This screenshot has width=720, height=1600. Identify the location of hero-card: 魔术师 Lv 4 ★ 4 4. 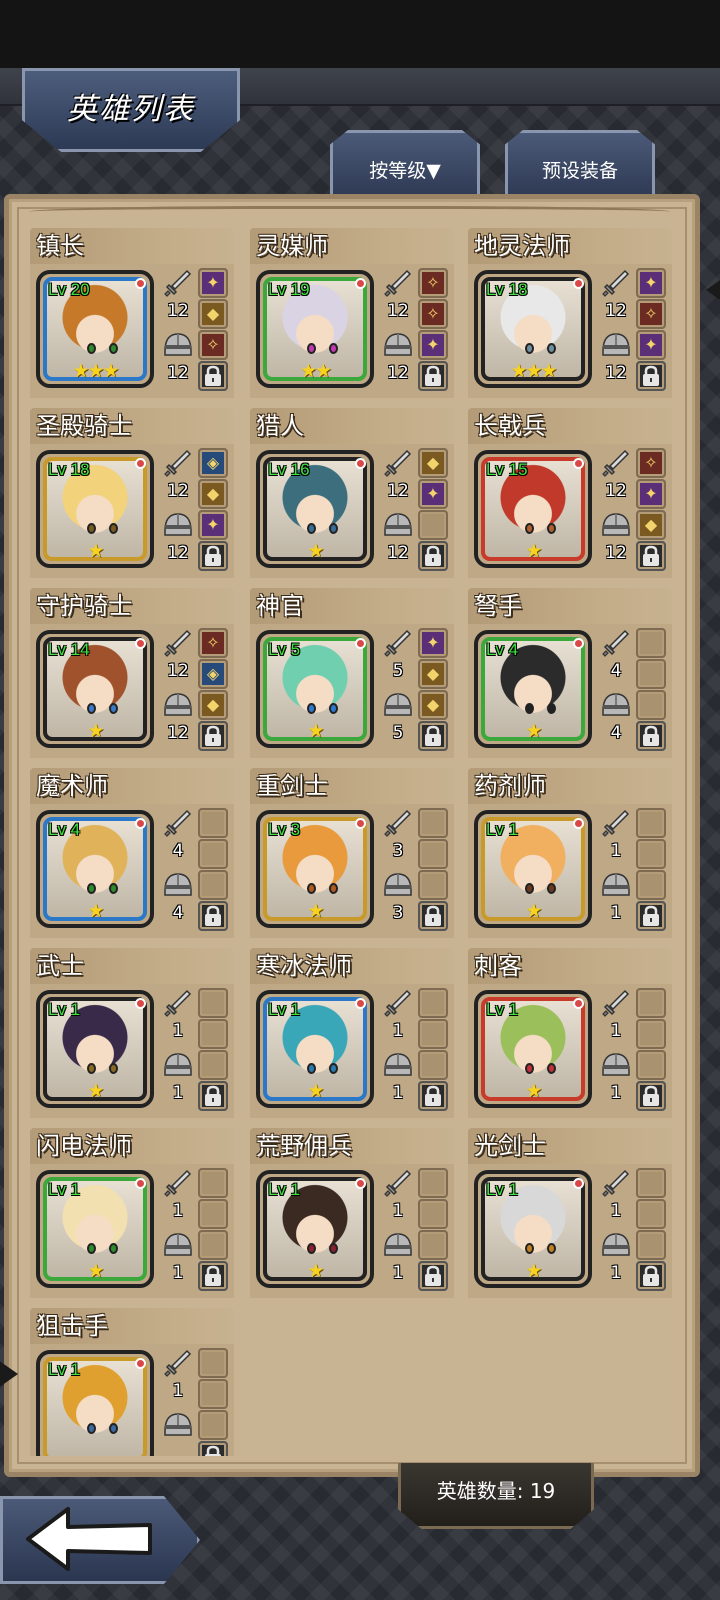
(132, 853).